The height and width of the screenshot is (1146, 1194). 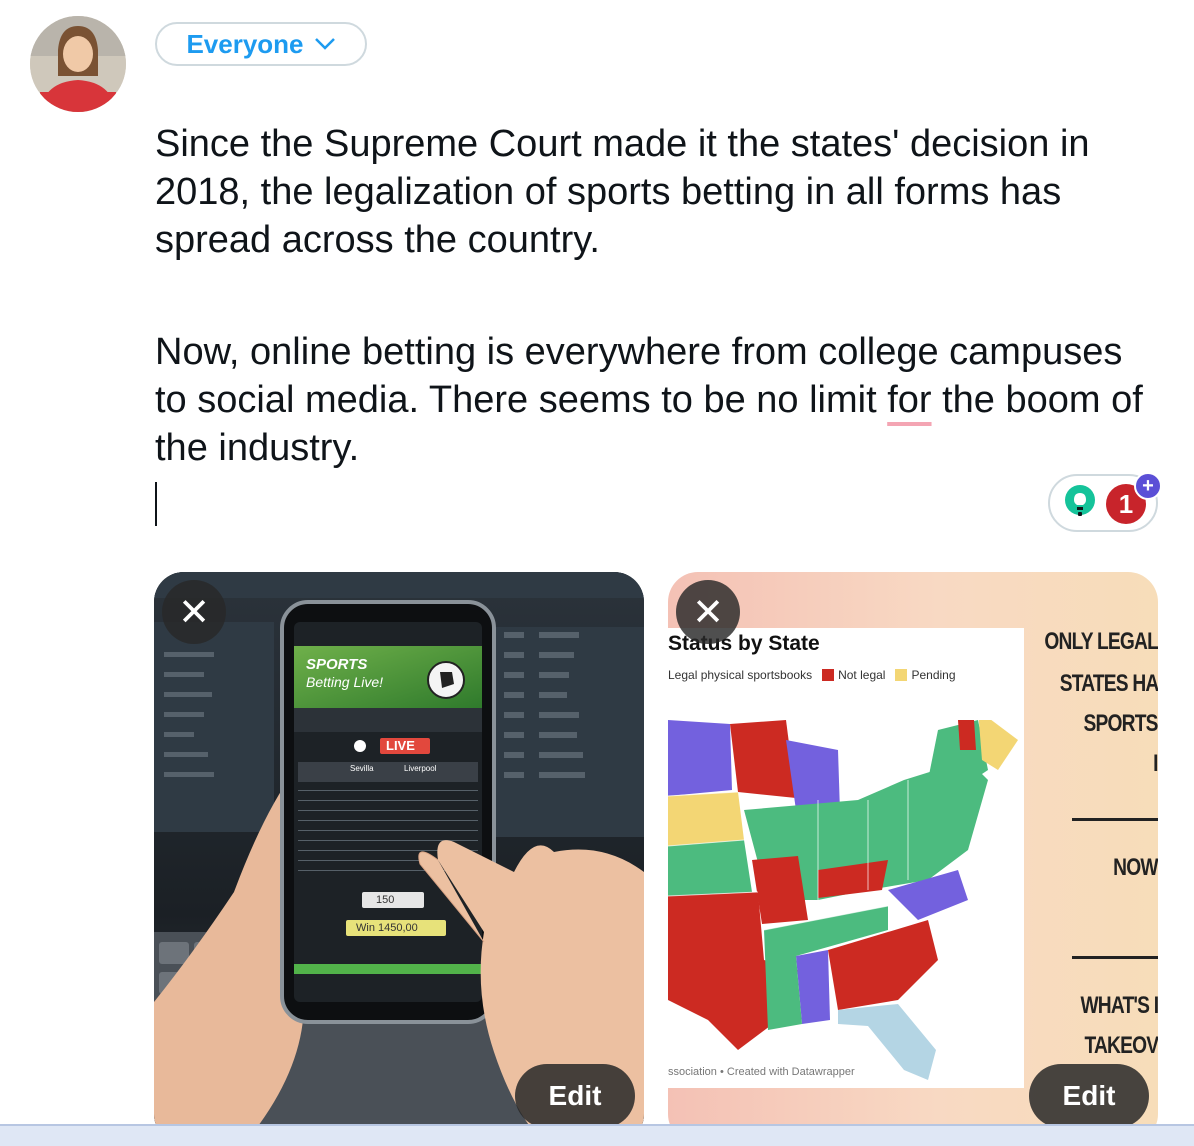 What do you see at coordinates (1105, 502) in the screenshot?
I see `writing-assistant-widget: 1 +` at bounding box center [1105, 502].